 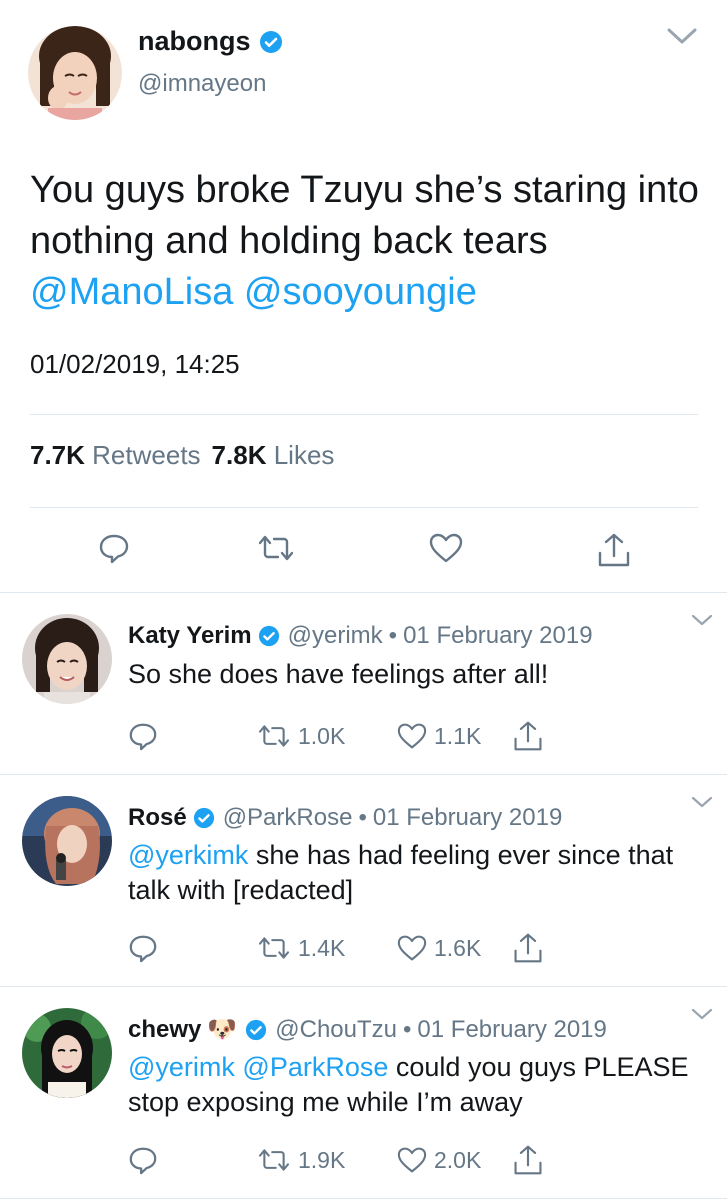 What do you see at coordinates (131, 292) in the screenshot?
I see `mention-link: @ManoLisa` at bounding box center [131, 292].